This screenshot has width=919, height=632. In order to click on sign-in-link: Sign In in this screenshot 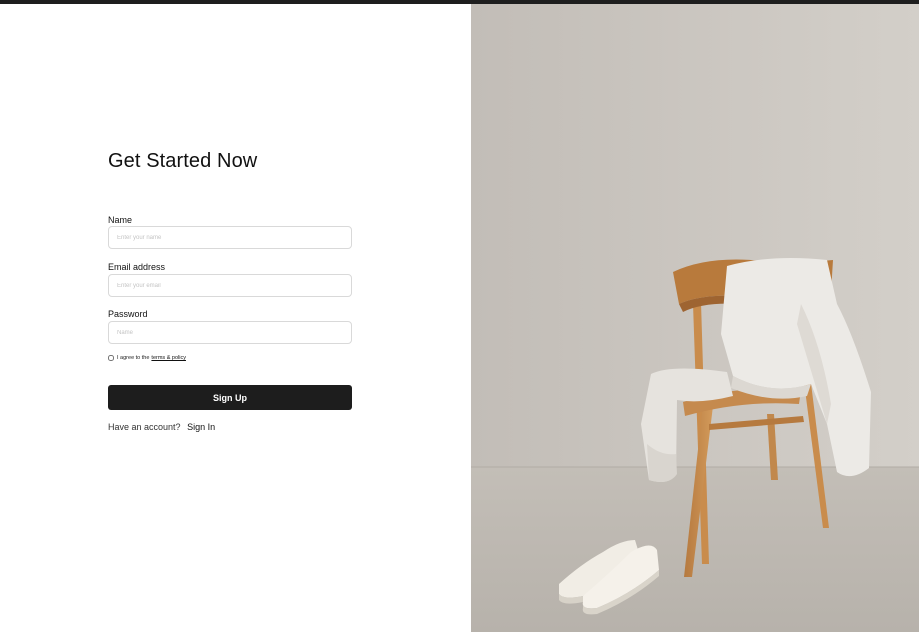, I will do `click(201, 427)`.